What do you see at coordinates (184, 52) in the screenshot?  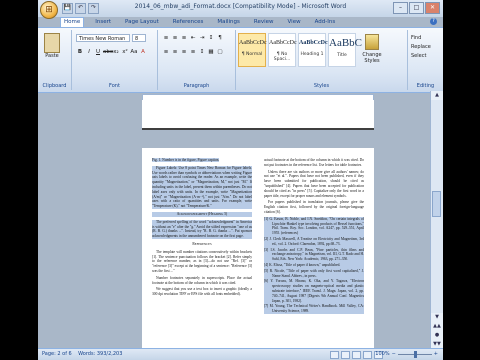 I see `align-right-icon: ≡` at bounding box center [184, 52].